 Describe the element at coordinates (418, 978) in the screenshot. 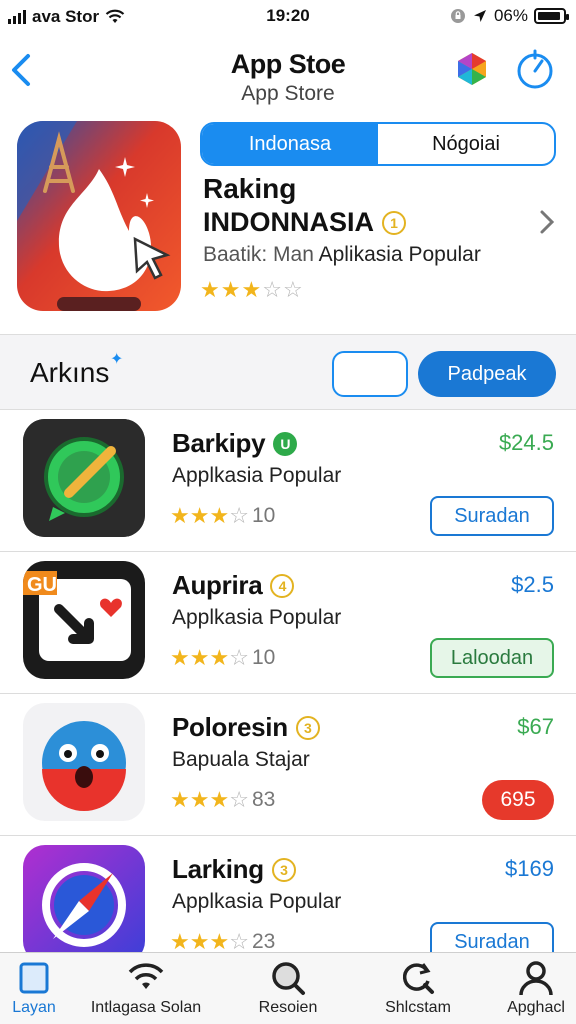

I see `refresh-search-icon` at that location.